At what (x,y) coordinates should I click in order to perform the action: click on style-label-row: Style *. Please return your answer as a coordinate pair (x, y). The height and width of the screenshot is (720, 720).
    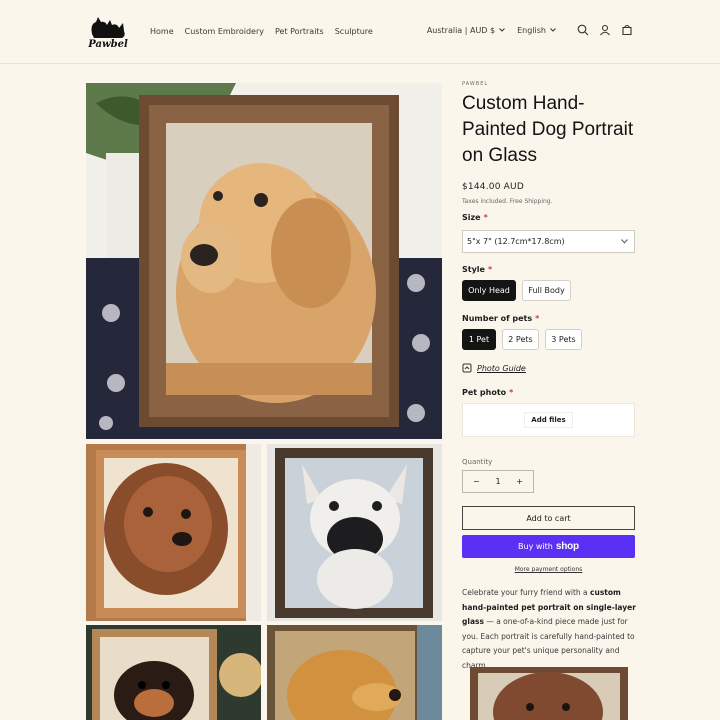
    Looking at the image, I should click on (477, 269).